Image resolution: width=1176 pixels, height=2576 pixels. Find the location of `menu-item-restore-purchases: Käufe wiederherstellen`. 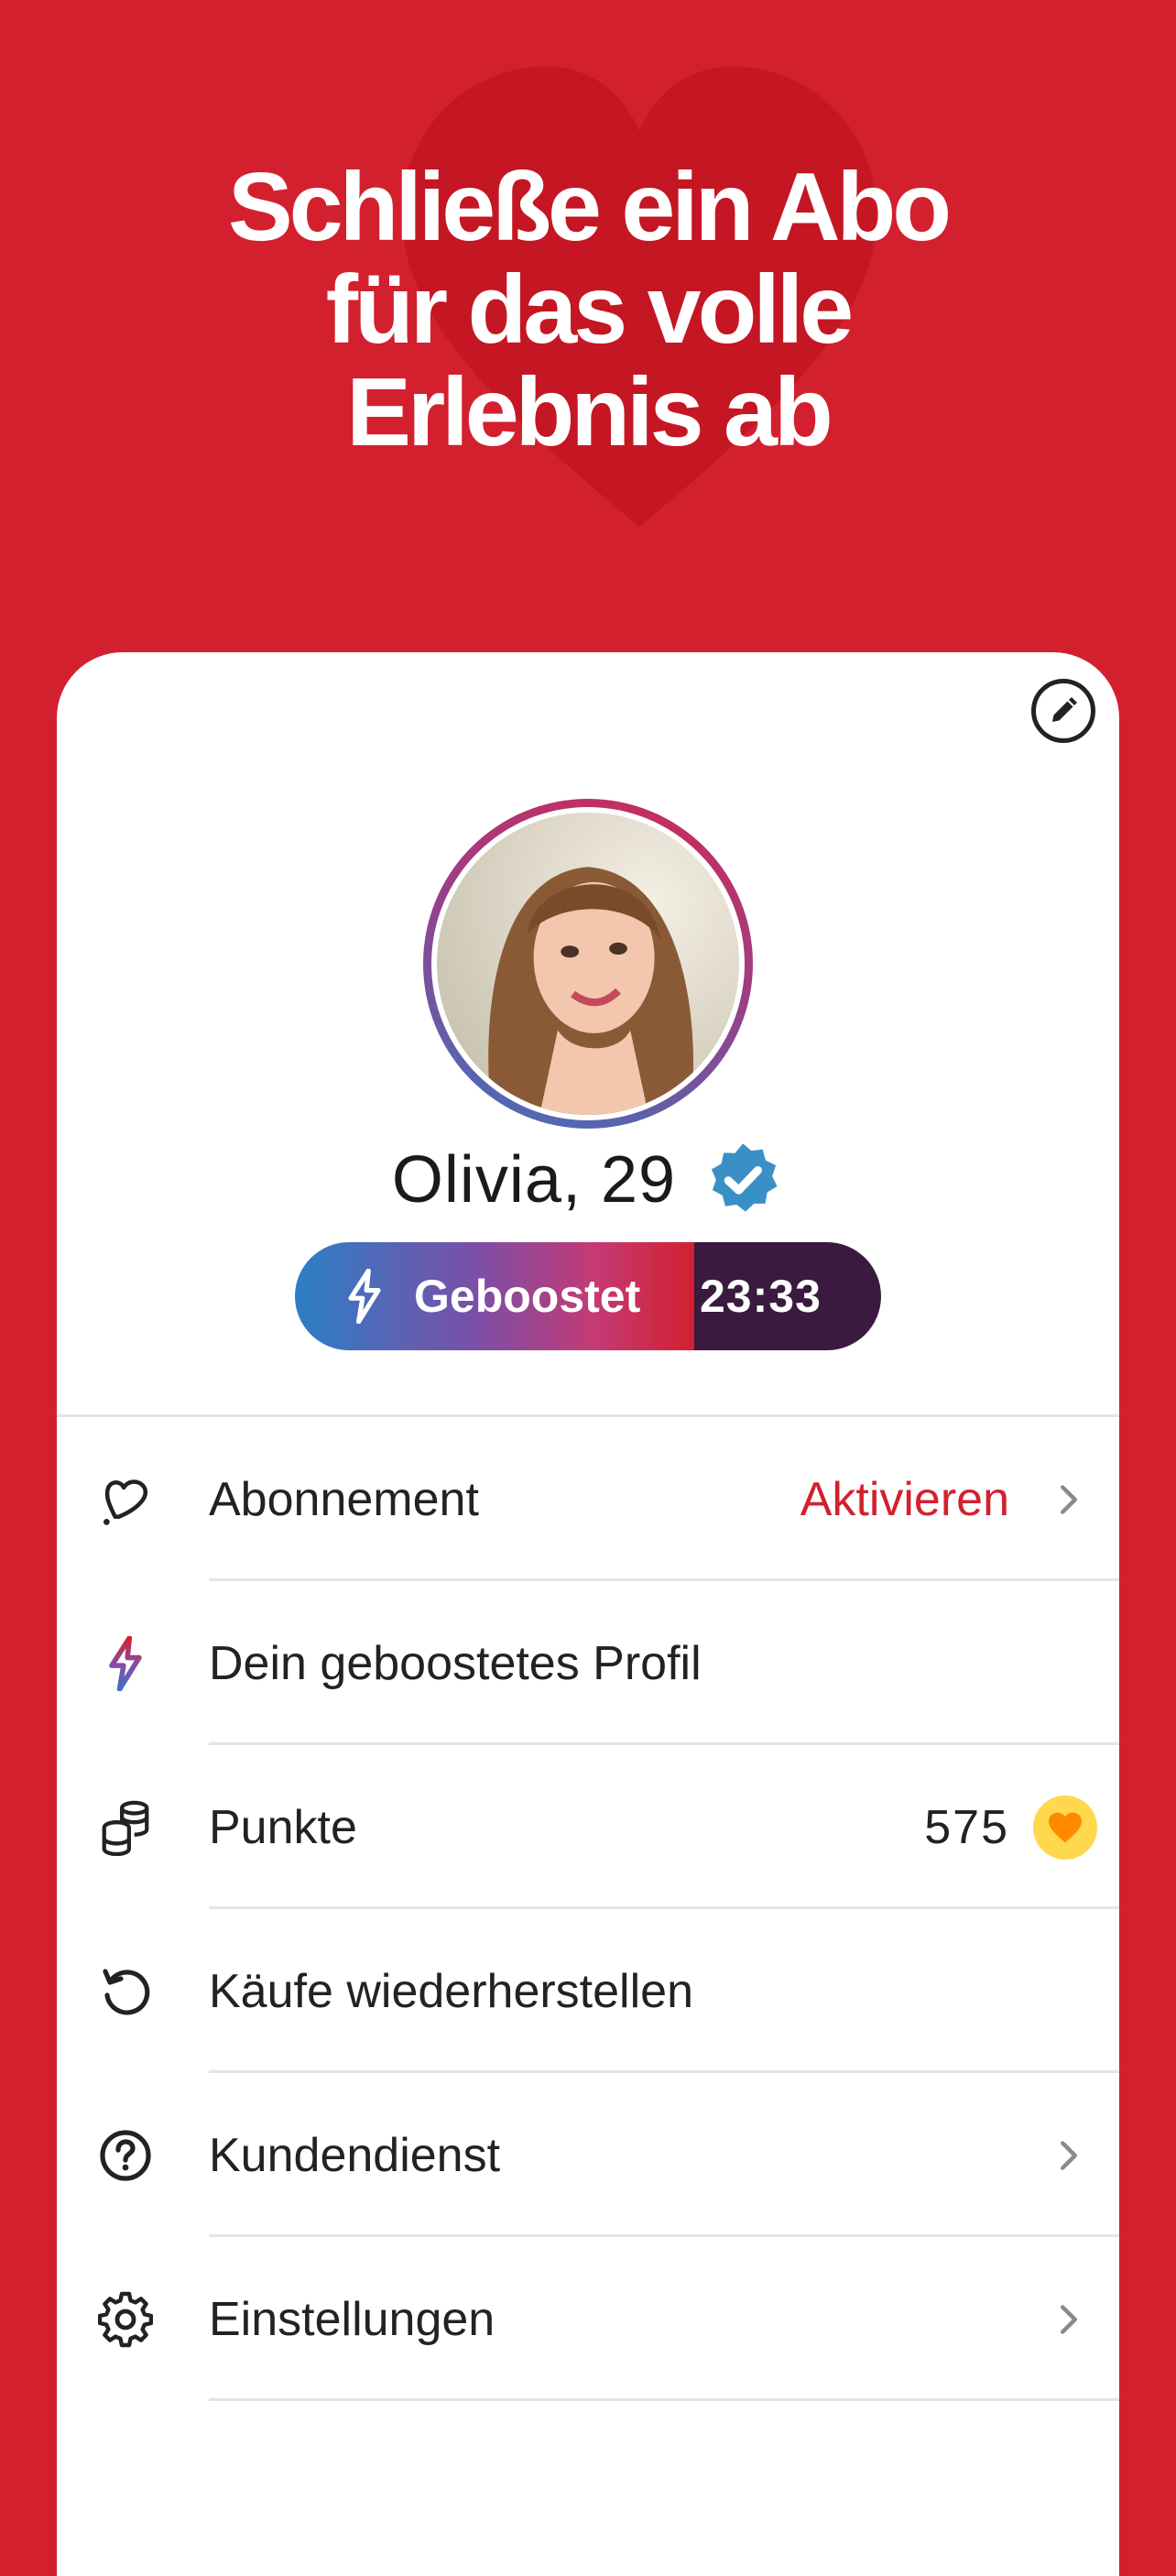

menu-item-restore-purchases: Käufe wiederherstellen is located at coordinates (588, 1991).